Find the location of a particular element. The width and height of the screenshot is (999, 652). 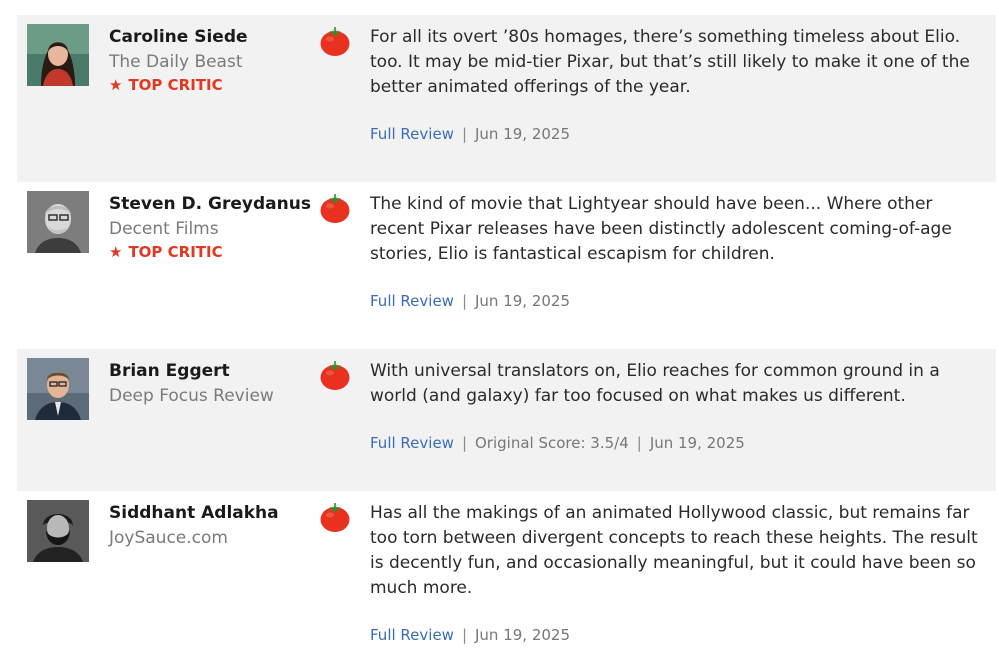

critic-name: Brian Eggert is located at coordinates (169, 371).